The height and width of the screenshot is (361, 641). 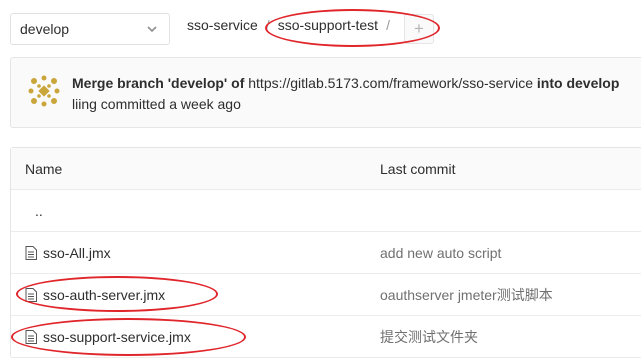 What do you see at coordinates (44, 91) in the screenshot?
I see `identicon-avatar` at bounding box center [44, 91].